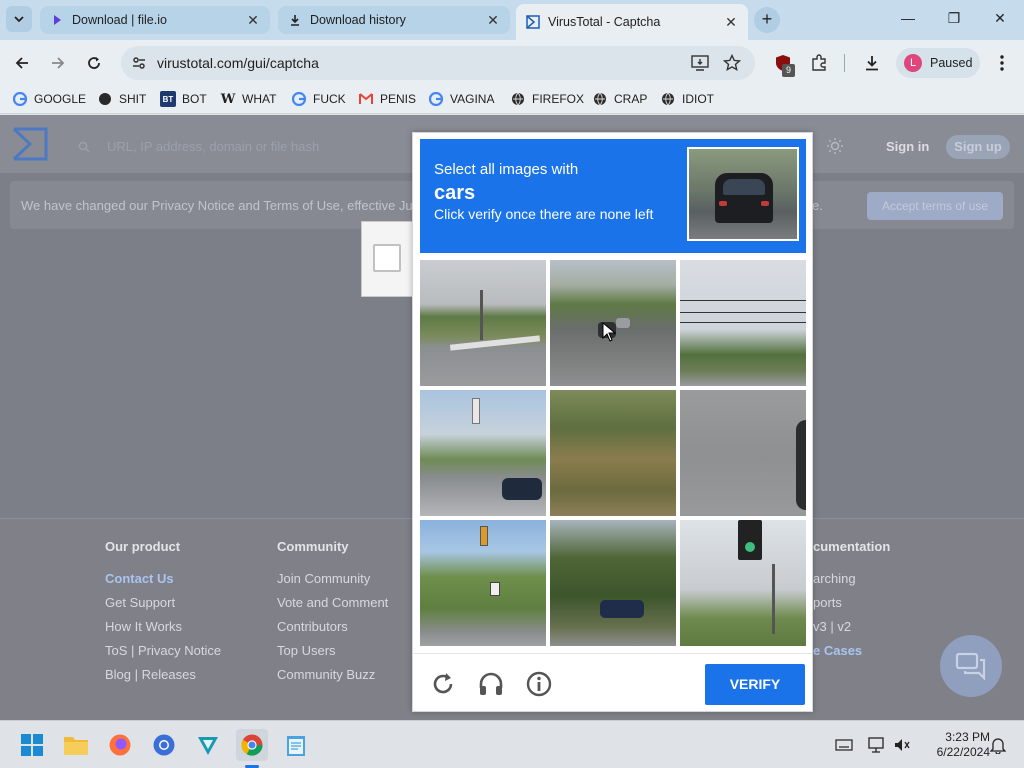  Describe the element at coordinates (120, 745) in the screenshot. I see `firefox-icon` at that location.